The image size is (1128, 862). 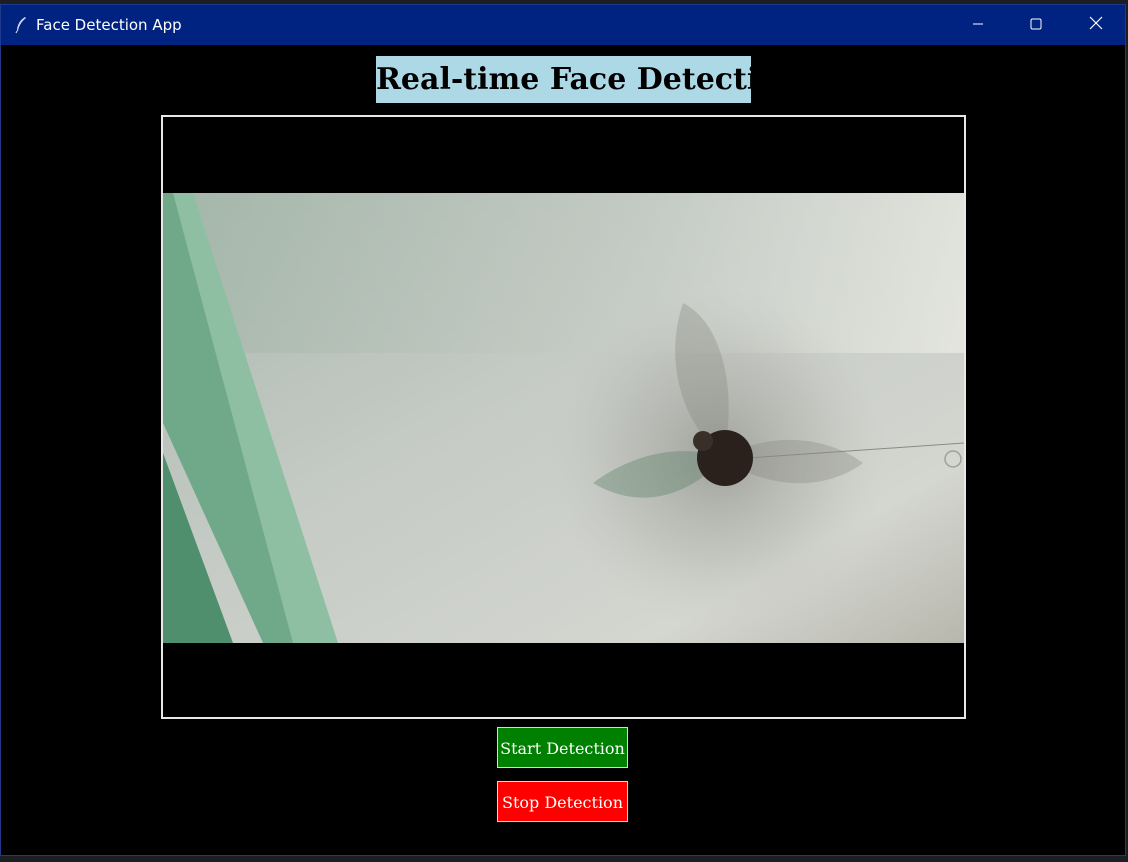 I want to click on page-title: Real-time Face Detection, so click(x=588, y=79).